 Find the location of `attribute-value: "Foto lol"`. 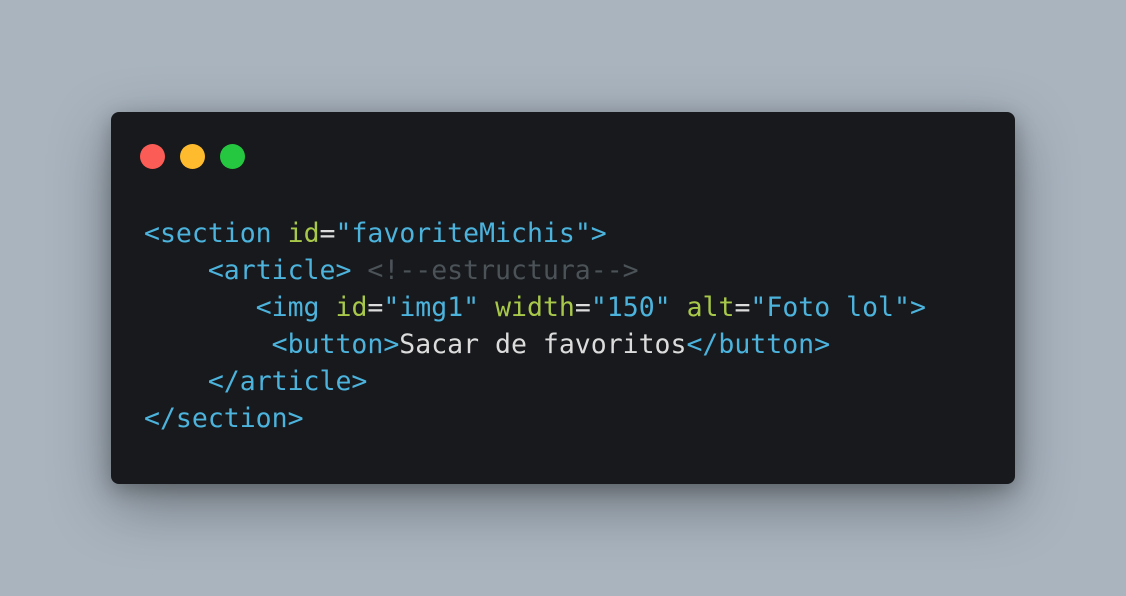

attribute-value: "Foto lol" is located at coordinates (830, 307).